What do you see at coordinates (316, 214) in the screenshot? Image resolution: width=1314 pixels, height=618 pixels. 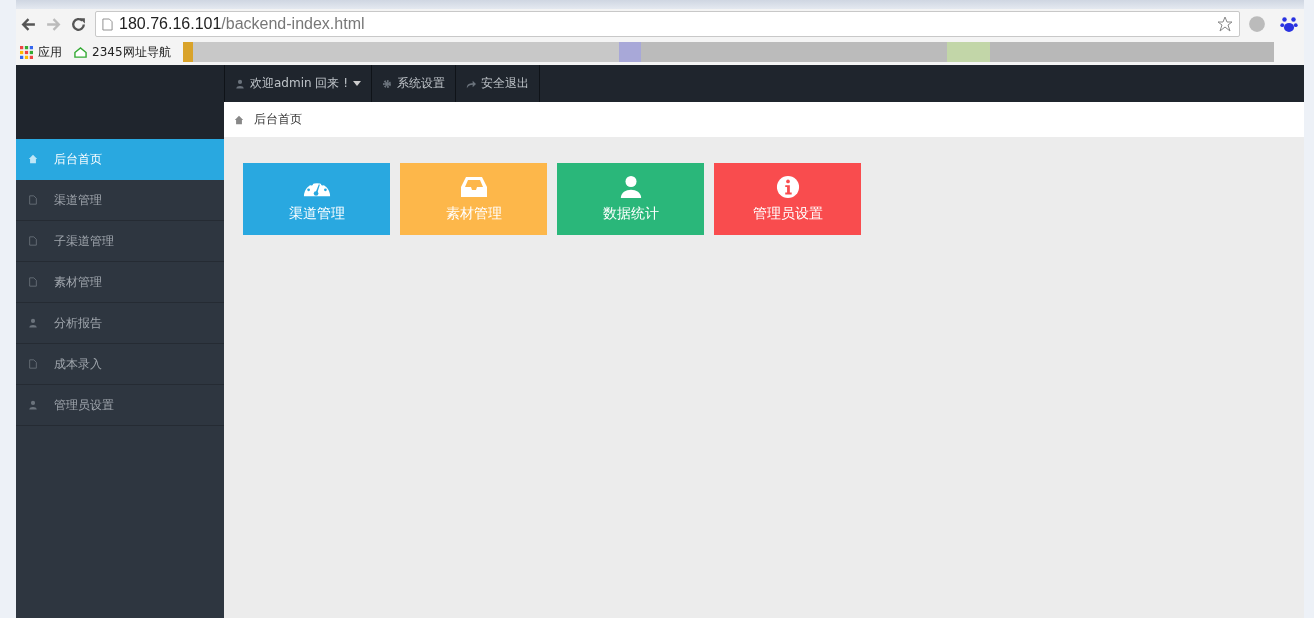 I see `tile-label: 渠道管理` at bounding box center [316, 214].